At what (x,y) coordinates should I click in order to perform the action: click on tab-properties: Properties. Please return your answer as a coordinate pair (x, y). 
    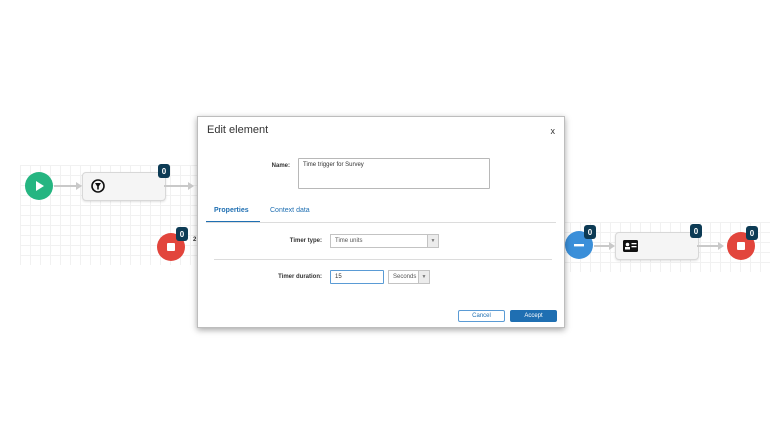
    Looking at the image, I should click on (231, 210).